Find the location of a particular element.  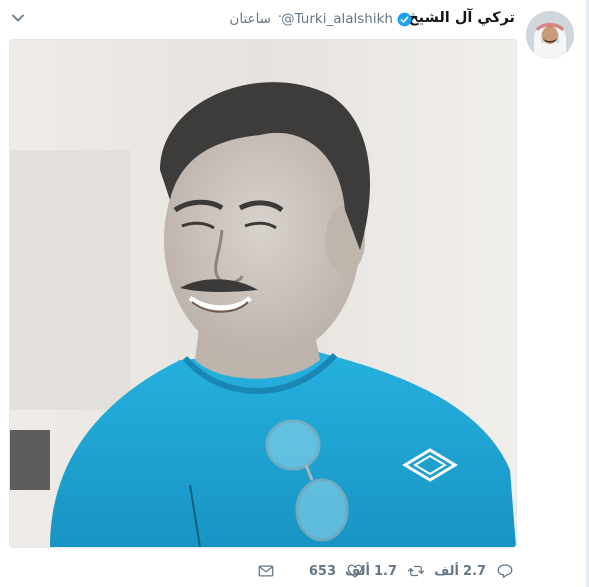

direct-message-action is located at coordinates (266, 571).